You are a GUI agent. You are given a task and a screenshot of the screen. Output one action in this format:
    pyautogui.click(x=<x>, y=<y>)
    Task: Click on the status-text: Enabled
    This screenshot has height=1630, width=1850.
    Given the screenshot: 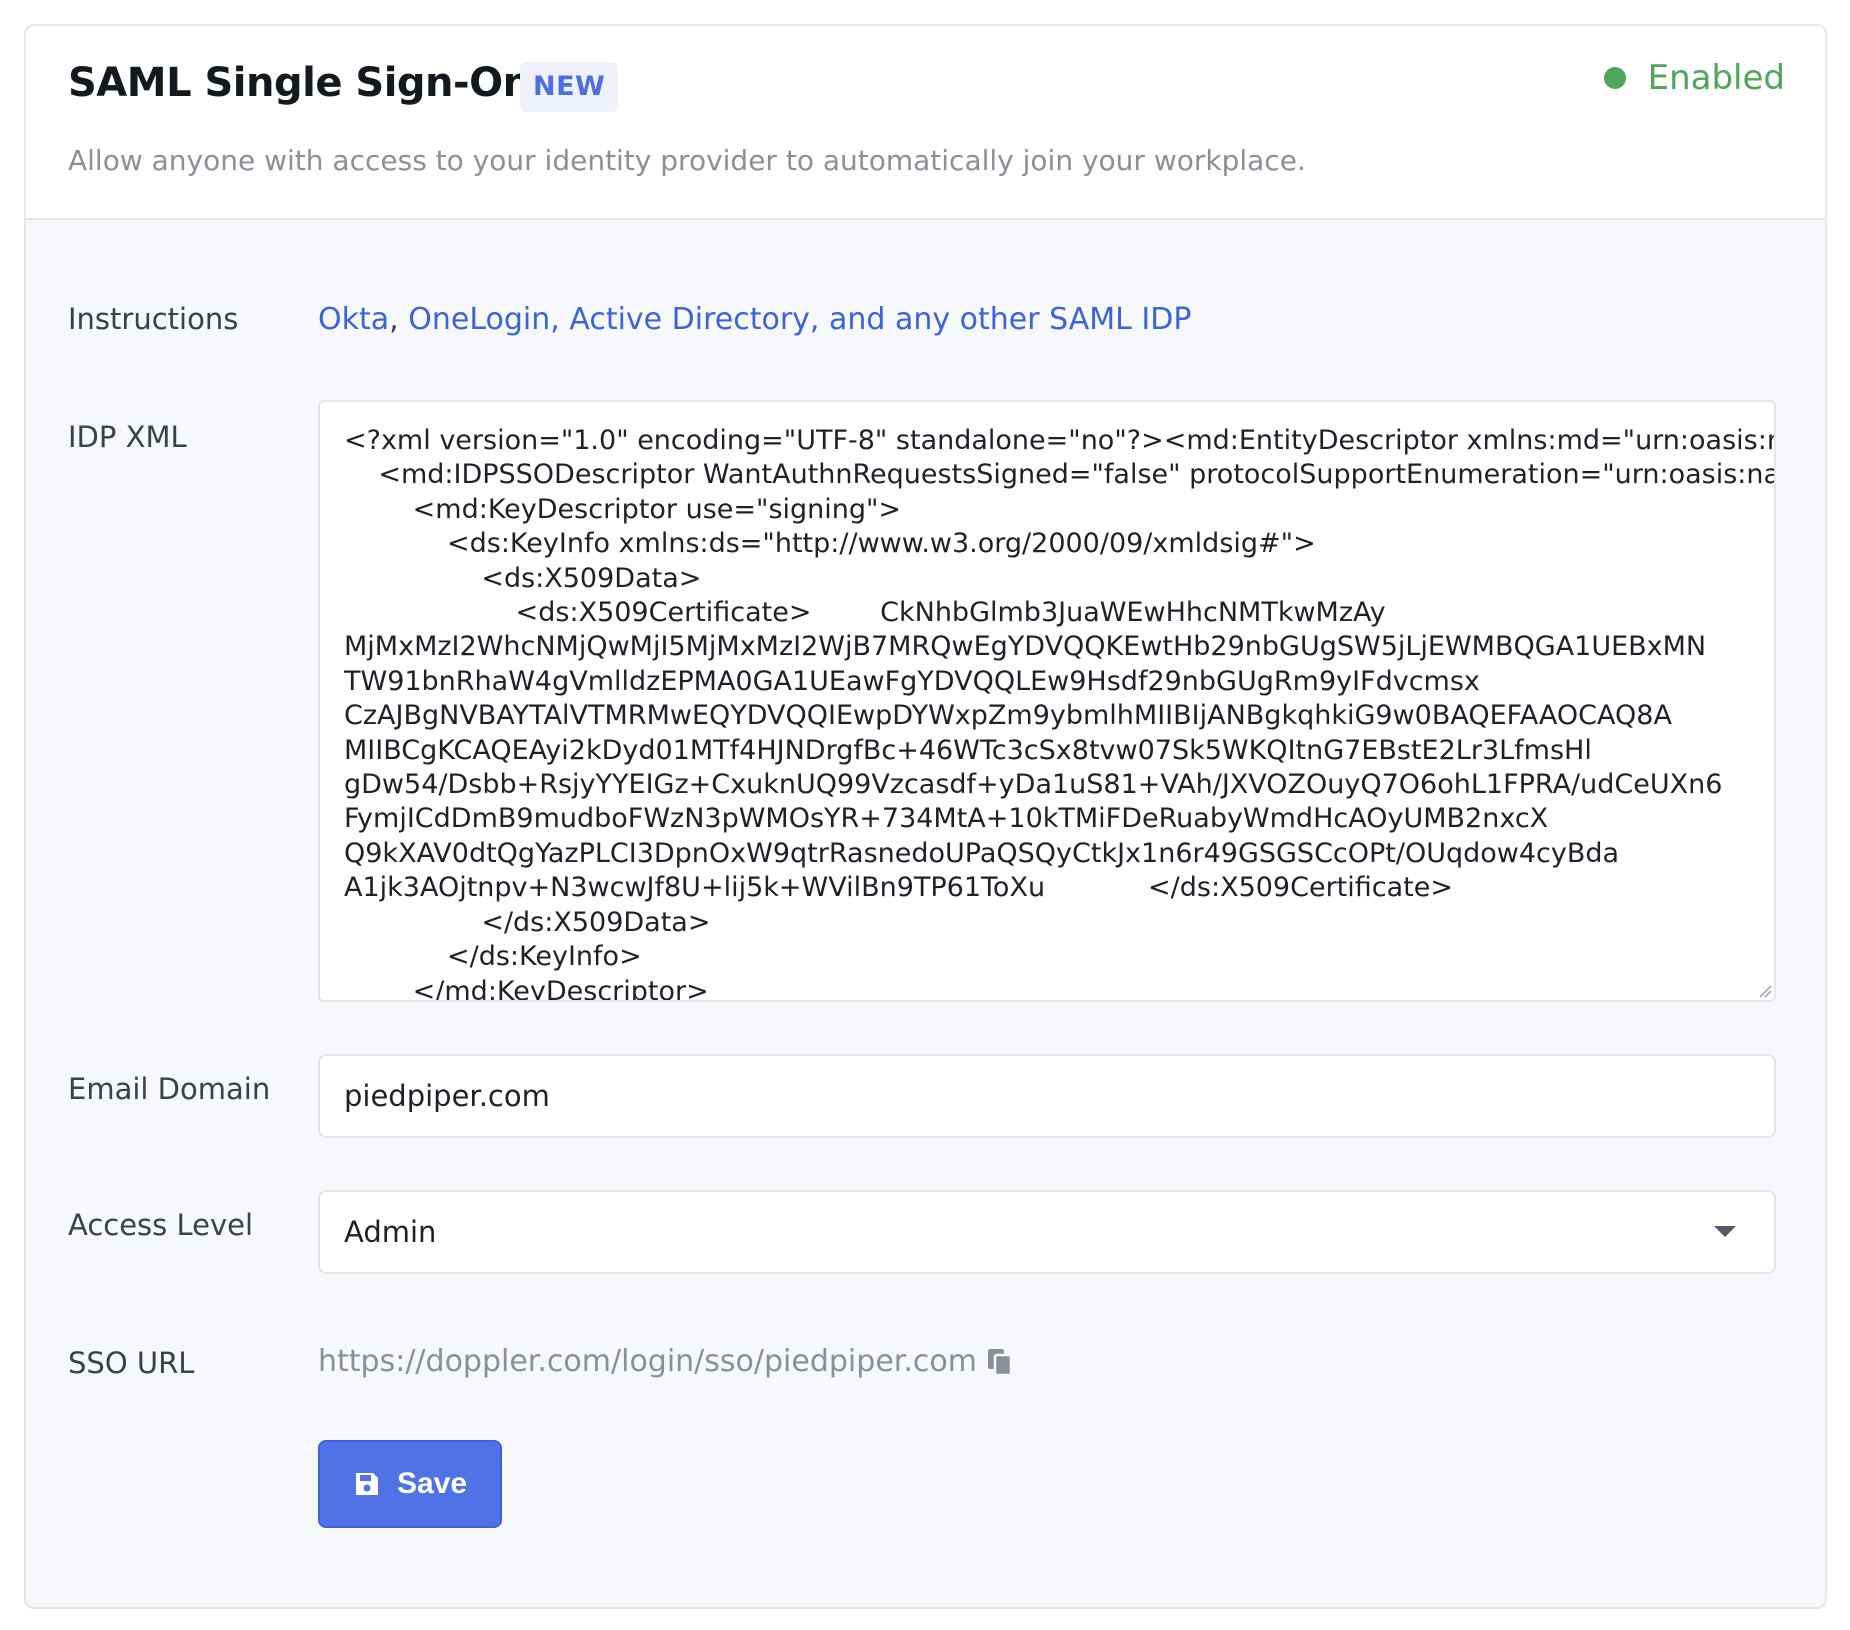 What is the action you would take?
    pyautogui.click(x=1716, y=78)
    